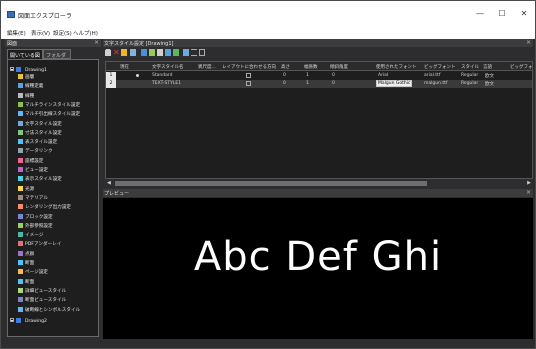 This screenshot has width=536, height=349. What do you see at coordinates (30, 86) in the screenshot?
I see `tree-item: 線種定義` at bounding box center [30, 86].